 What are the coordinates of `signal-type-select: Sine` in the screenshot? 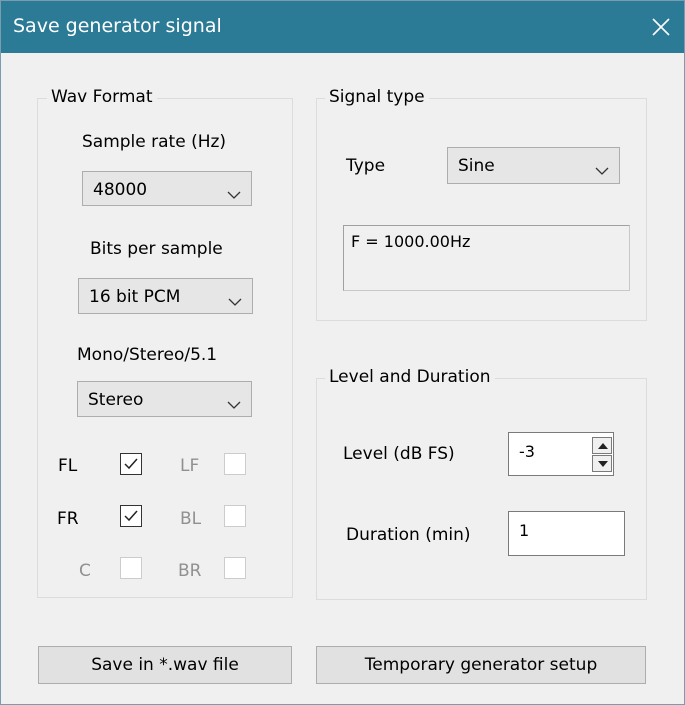 It's located at (533, 165).